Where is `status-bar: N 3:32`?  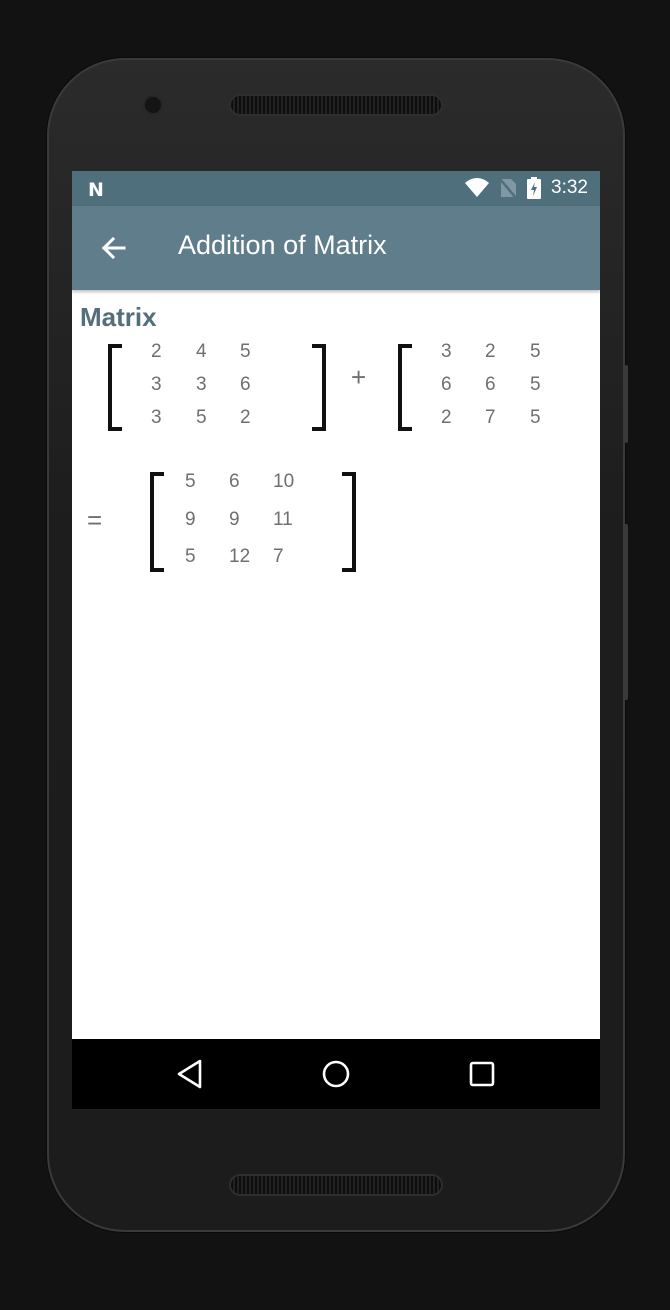 status-bar: N 3:32 is located at coordinates (336, 188).